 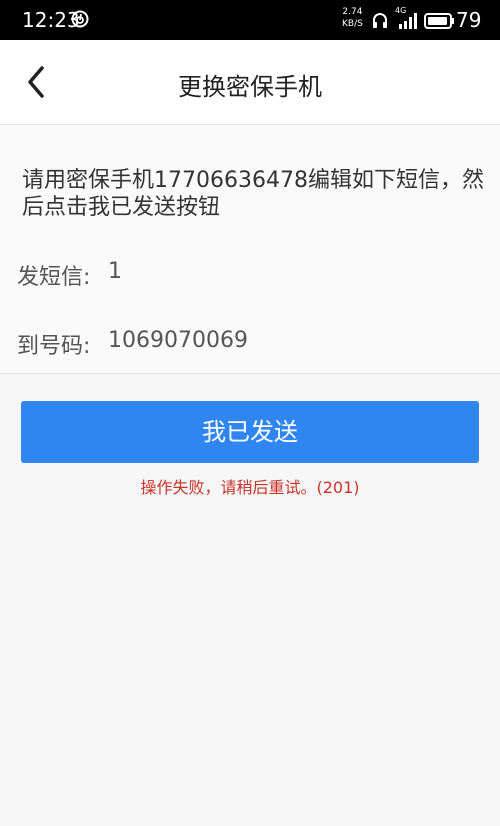 I want to click on sms-content-value: 1, so click(x=115, y=271).